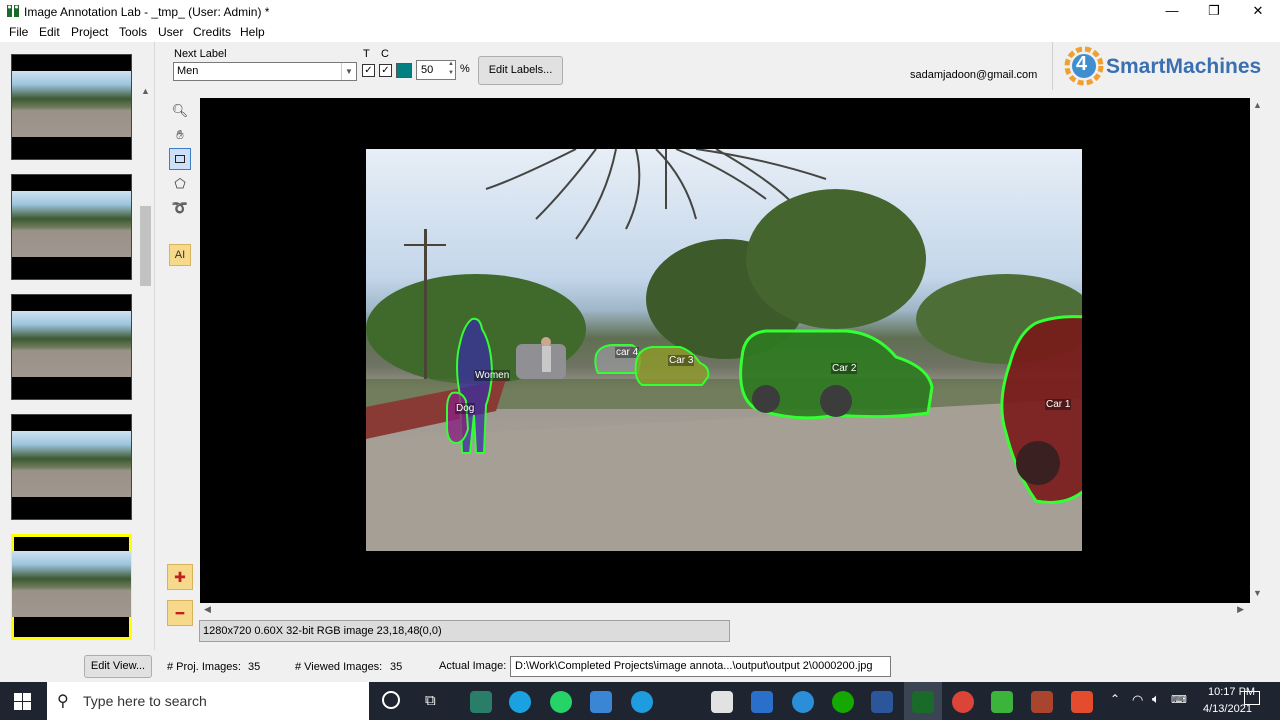 This screenshot has width=1280, height=720. Describe the element at coordinates (1172, 11) in the screenshot. I see `minimize-button: —` at that location.